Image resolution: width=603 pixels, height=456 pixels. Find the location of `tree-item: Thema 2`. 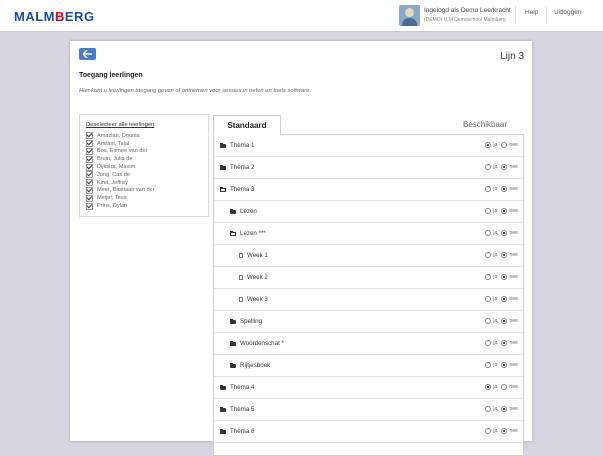

tree-item: Thema 2 is located at coordinates (237, 167).